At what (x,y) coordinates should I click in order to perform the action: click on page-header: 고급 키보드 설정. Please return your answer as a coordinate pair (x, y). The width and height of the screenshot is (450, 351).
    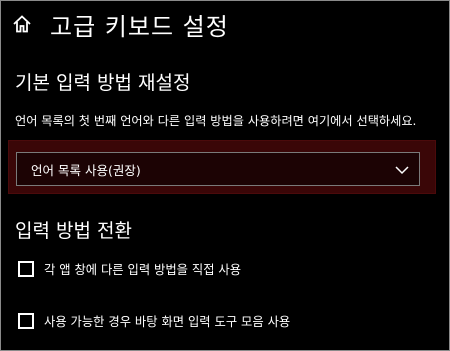
    Looking at the image, I should click on (120, 24).